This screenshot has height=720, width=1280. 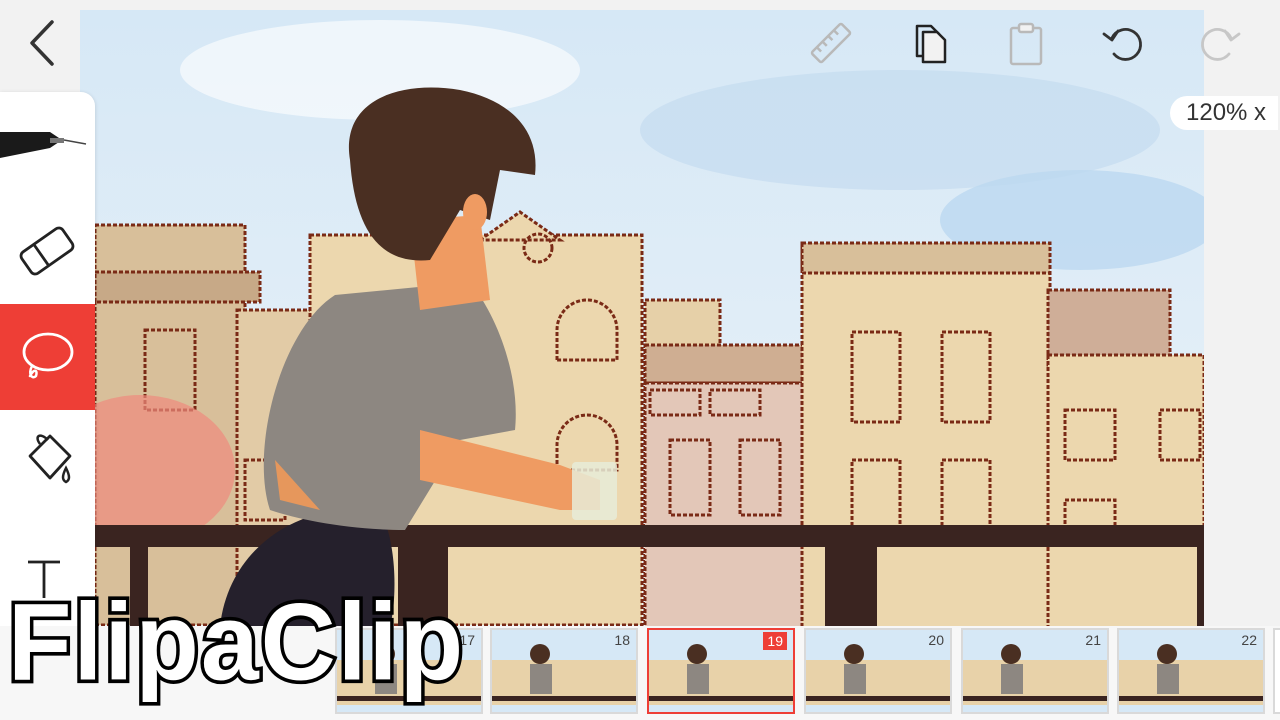 I want to click on brush-tool, so click(x=47, y=145).